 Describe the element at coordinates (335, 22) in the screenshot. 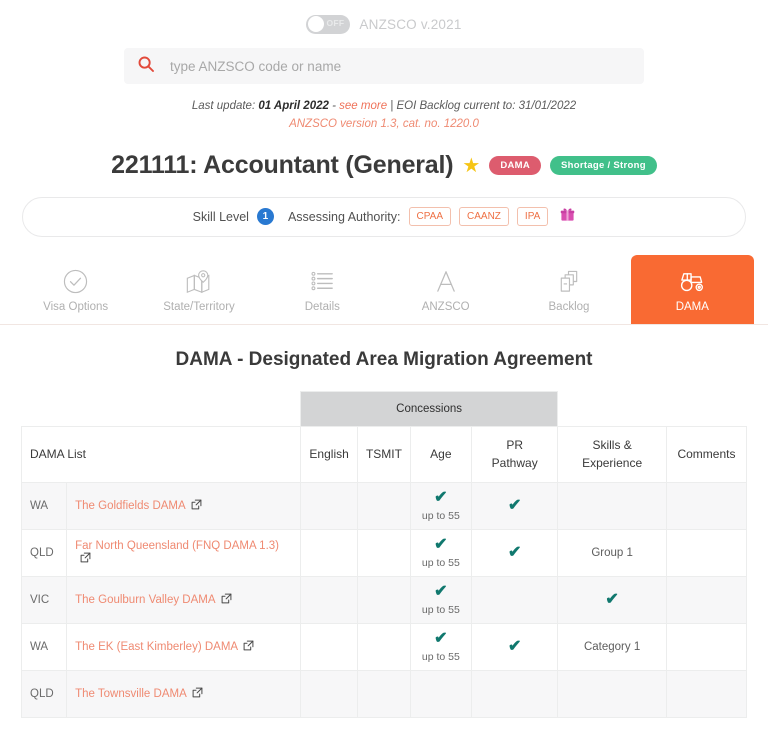

I see `toggle-state-label: OFF` at that location.